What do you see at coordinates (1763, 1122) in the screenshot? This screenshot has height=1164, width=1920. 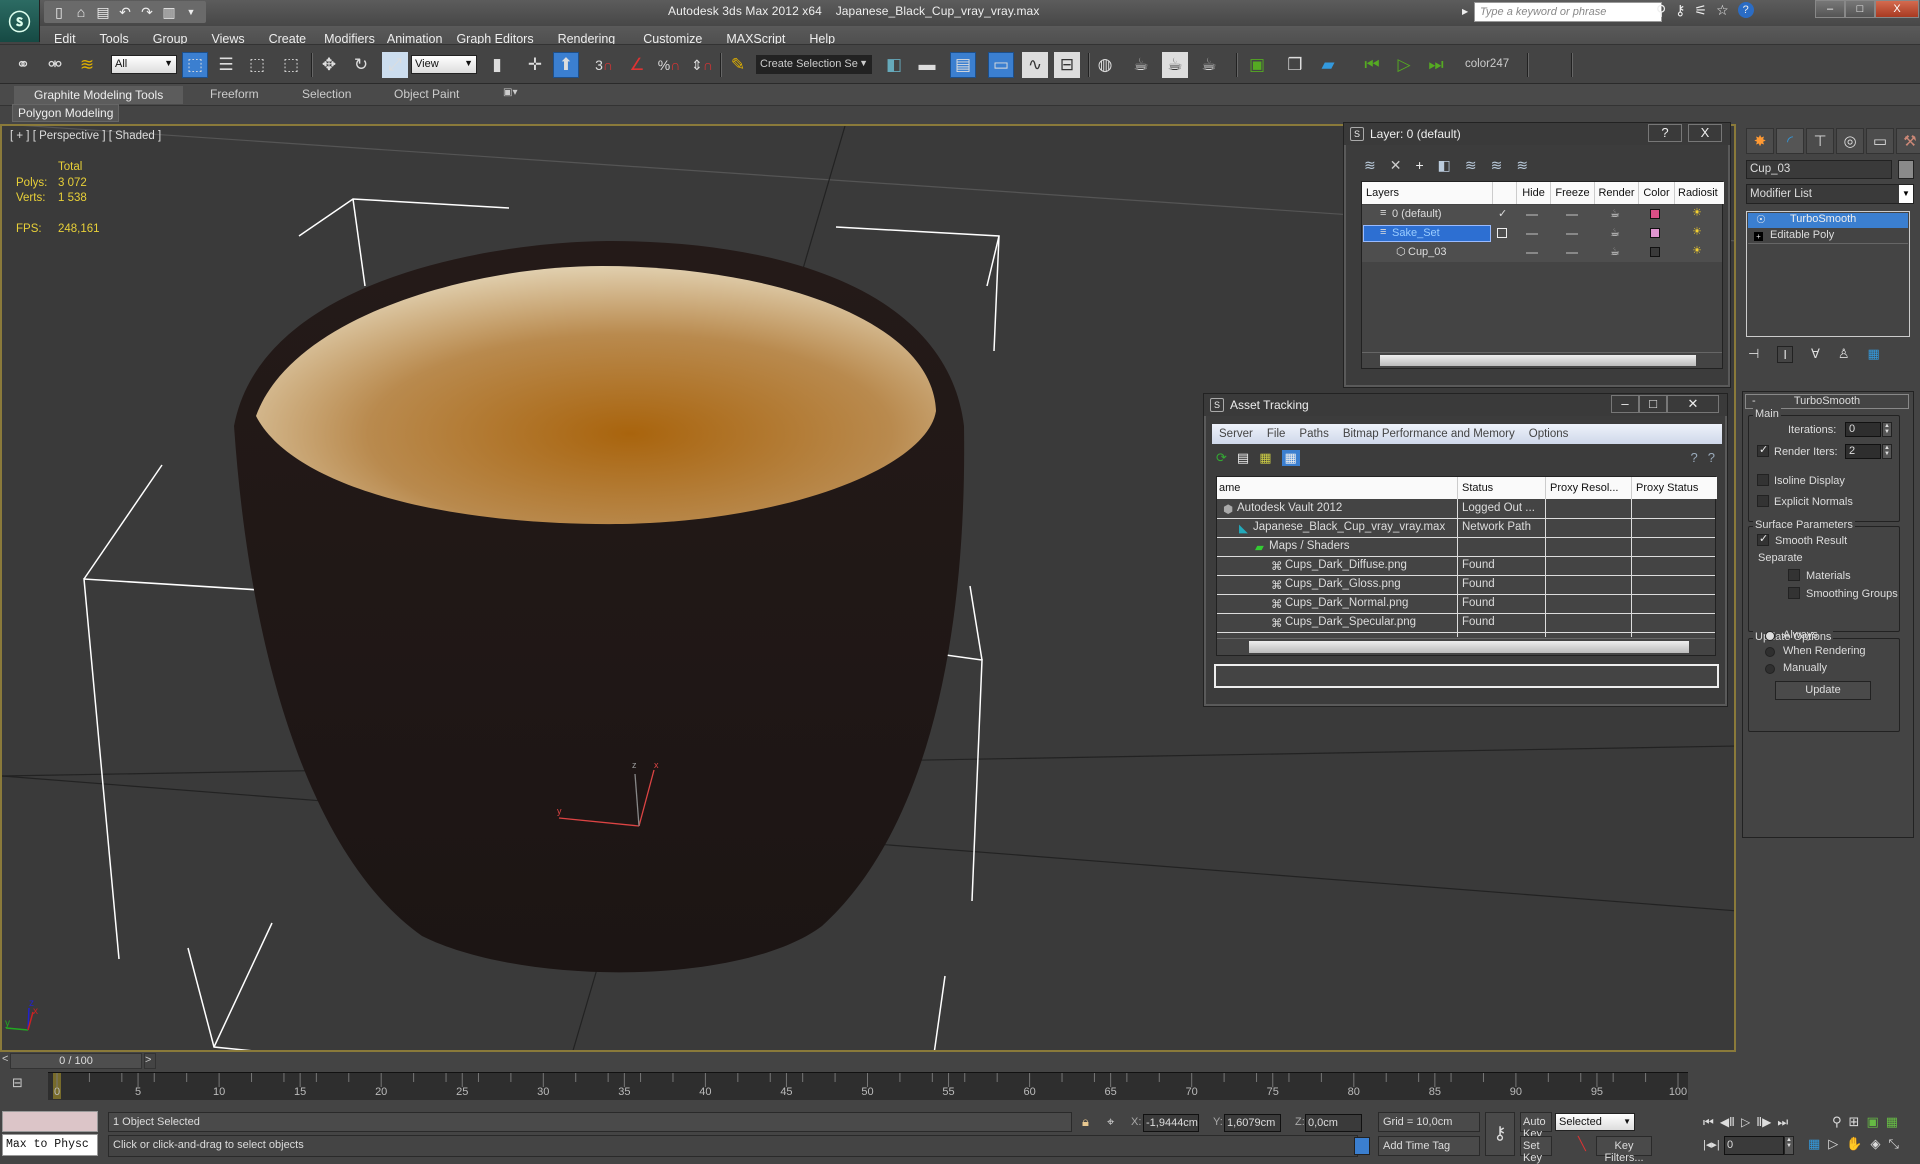 I see `next-frame-icon: Ⅱ▶` at bounding box center [1763, 1122].